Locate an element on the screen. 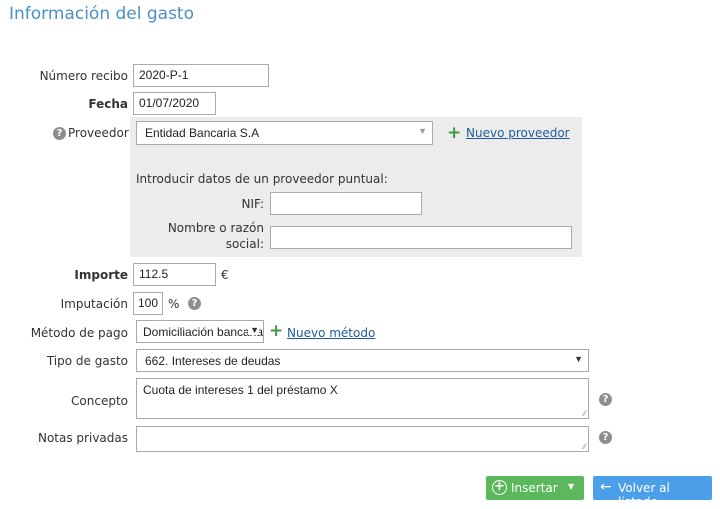 This screenshot has height=509, width=720. fecha-label: Fecha is located at coordinates (108, 104).